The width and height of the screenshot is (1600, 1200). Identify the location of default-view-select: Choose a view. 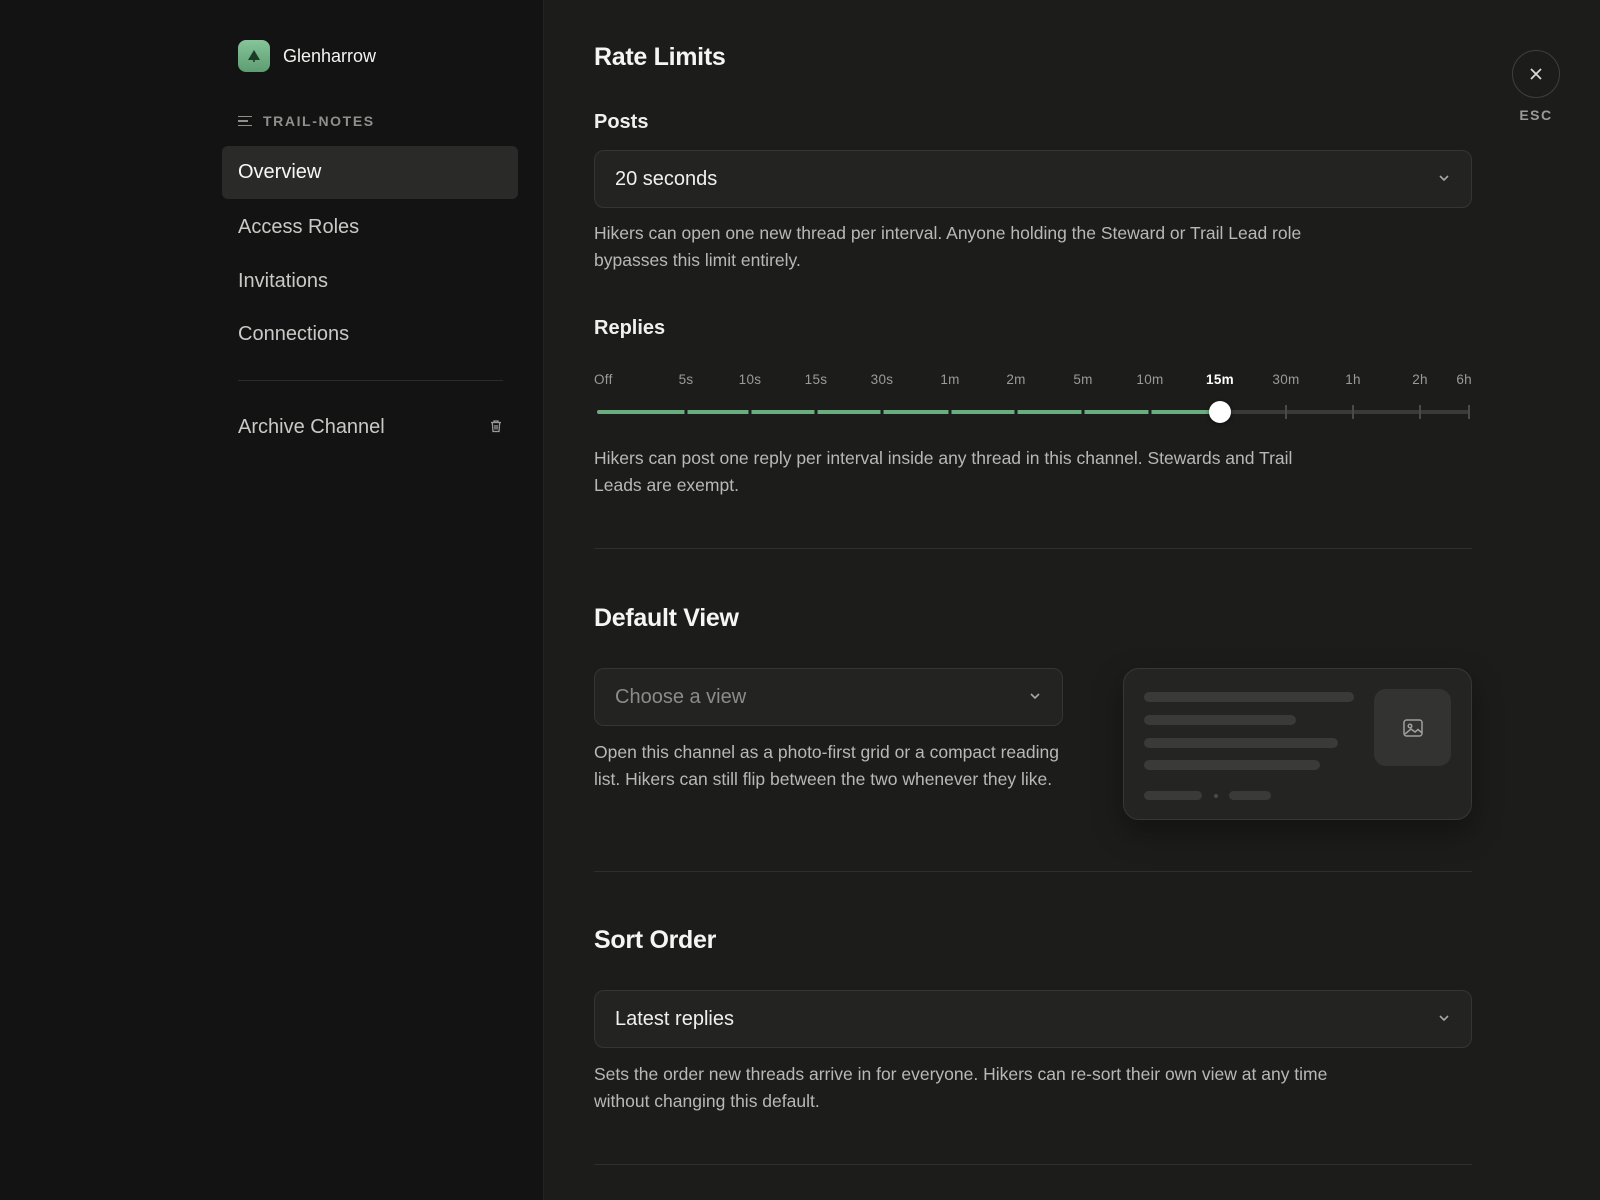
(828, 697).